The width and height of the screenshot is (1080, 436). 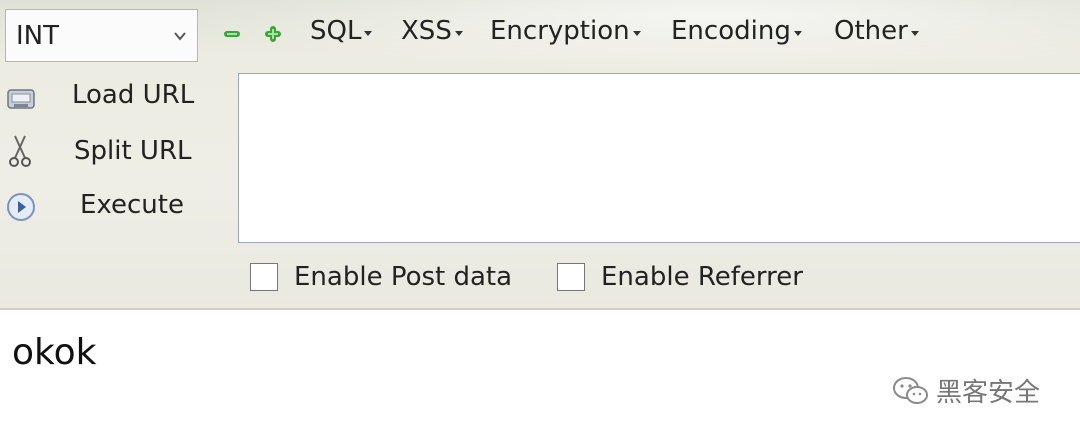 I want to click on post-data-label: Enable Post data, so click(x=403, y=277).